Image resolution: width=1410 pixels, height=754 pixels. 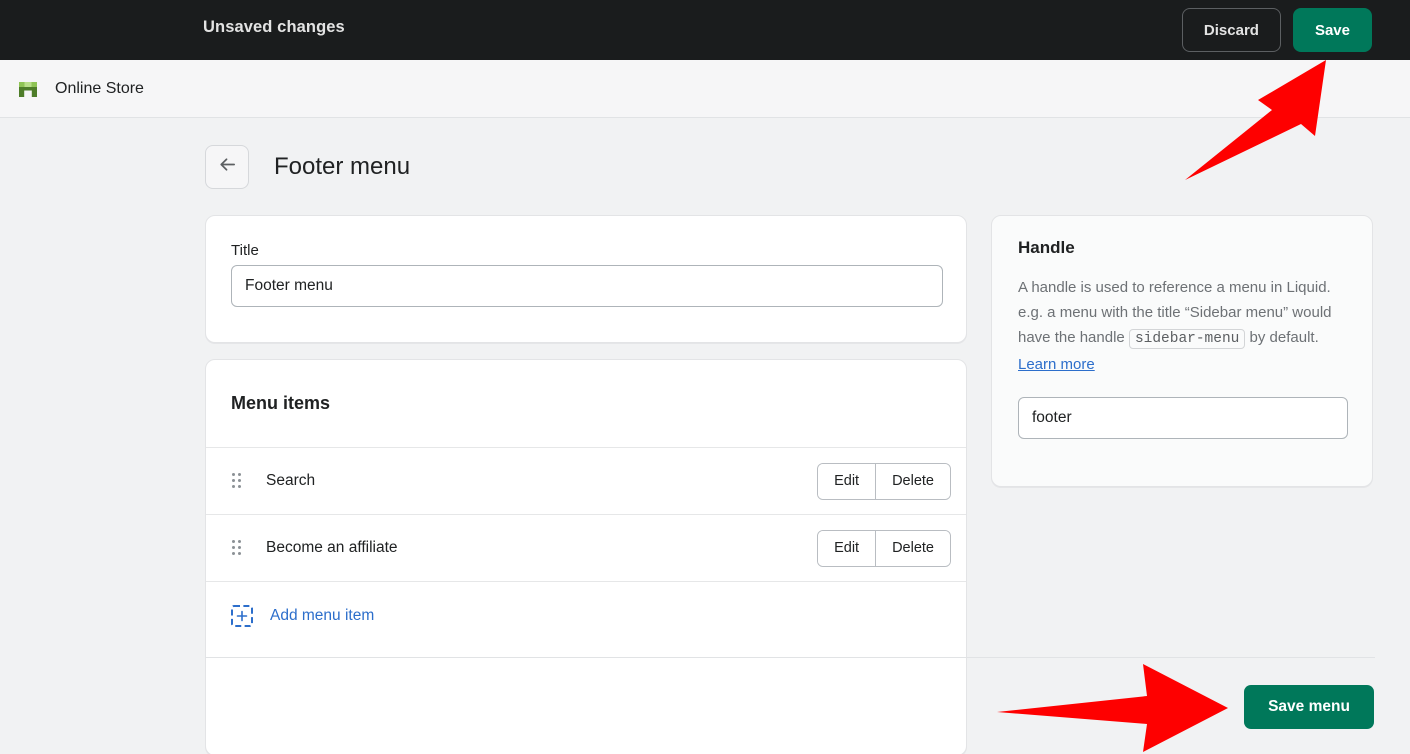 I want to click on handle-card-title: Handle, so click(x=1046, y=247).